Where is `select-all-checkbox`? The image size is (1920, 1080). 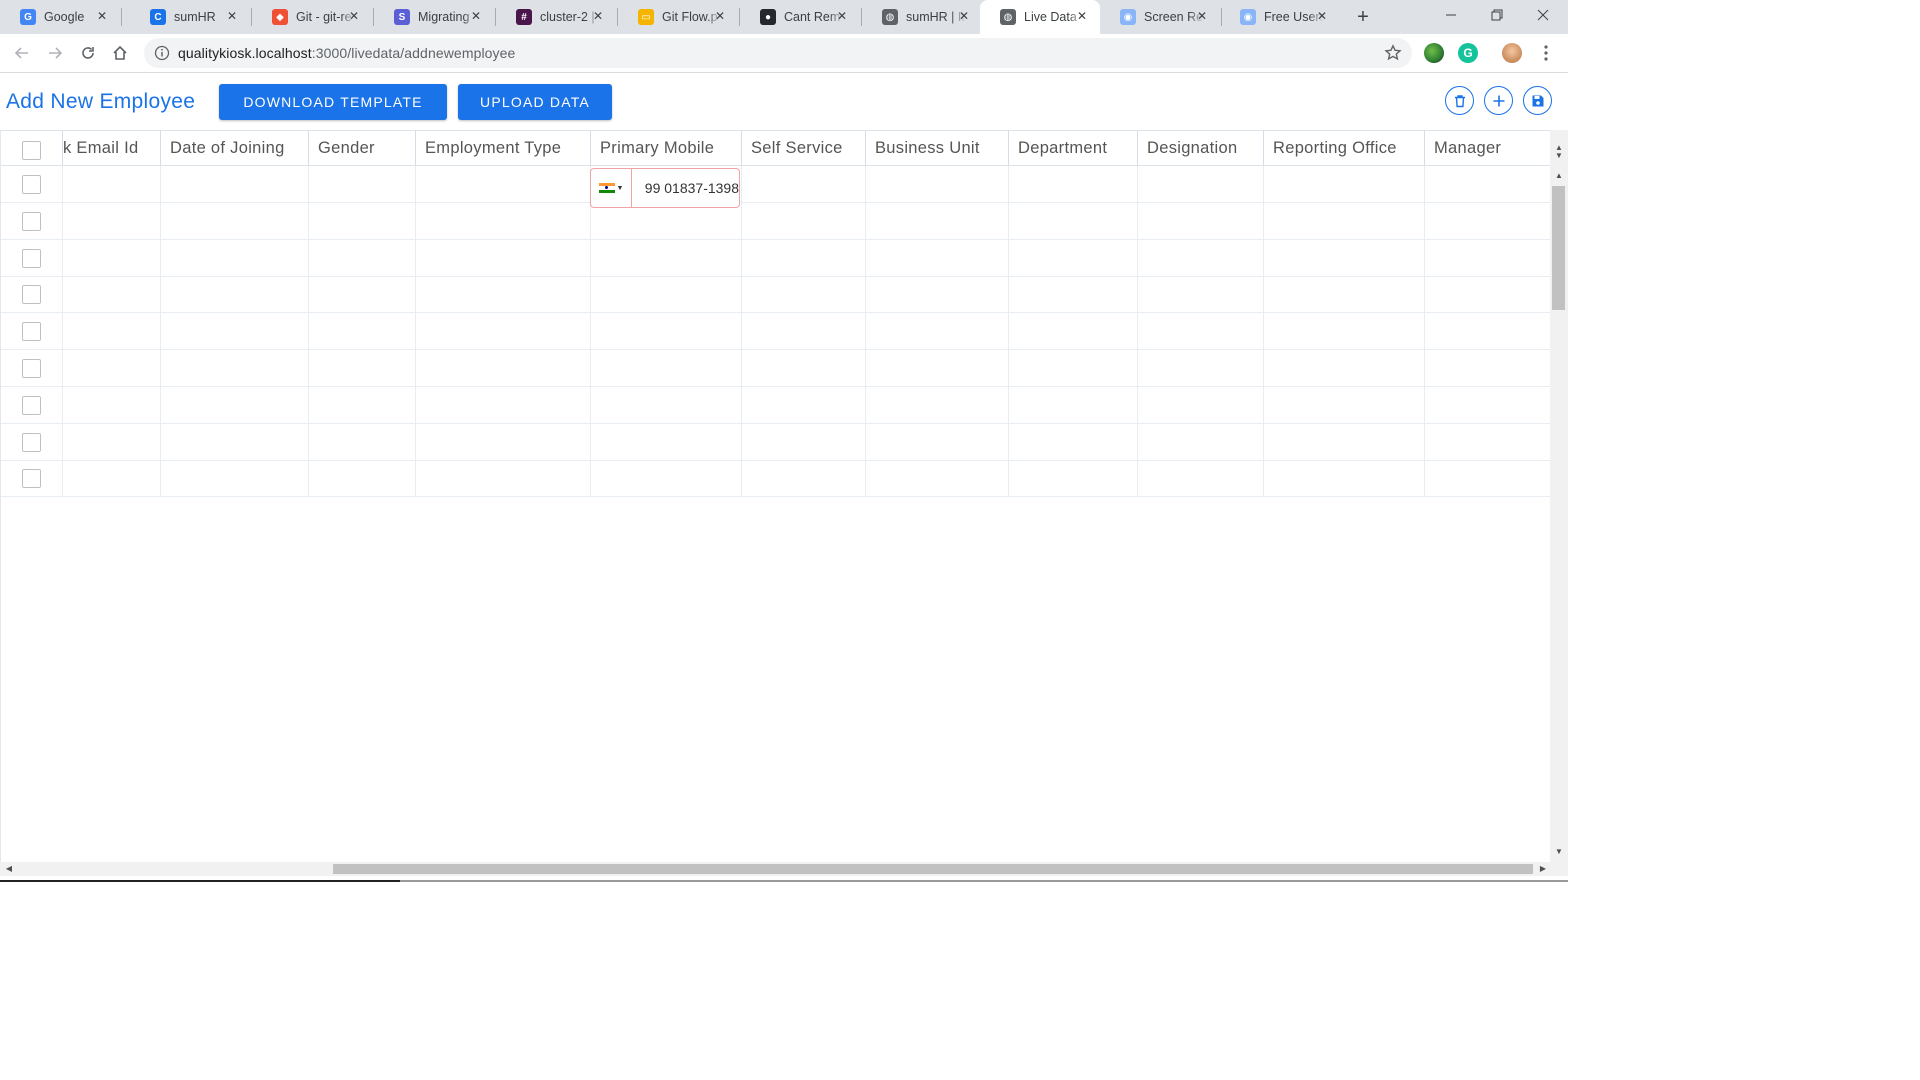
select-all-checkbox is located at coordinates (31, 150).